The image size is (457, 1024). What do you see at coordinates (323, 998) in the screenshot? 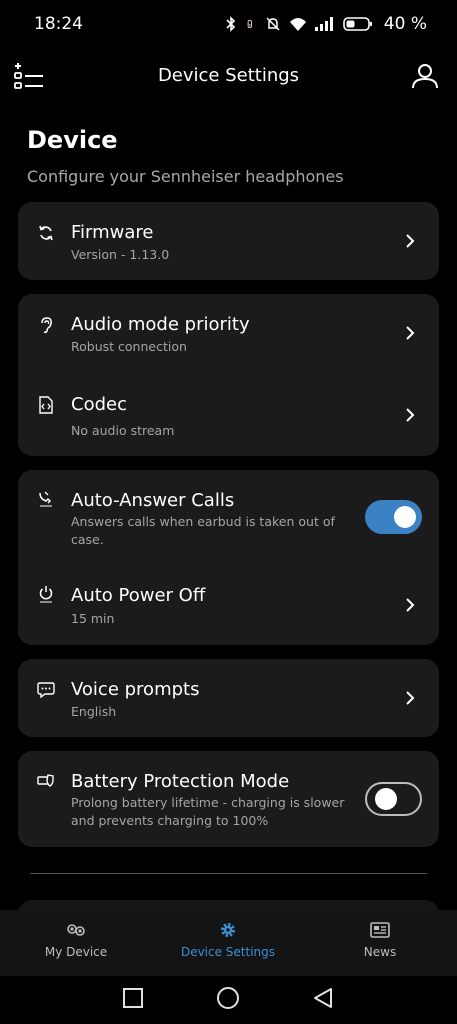
I see `back-triangle-icon` at bounding box center [323, 998].